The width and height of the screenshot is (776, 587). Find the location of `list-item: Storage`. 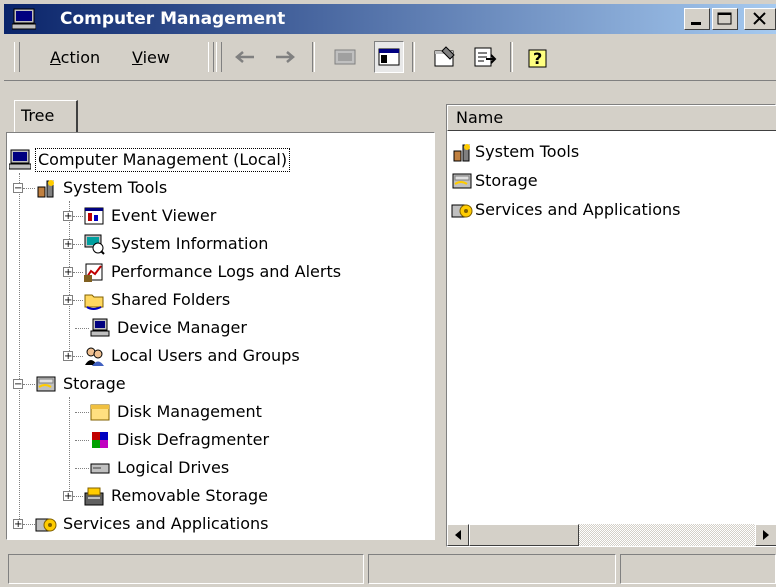

list-item: Storage is located at coordinates (494, 181).